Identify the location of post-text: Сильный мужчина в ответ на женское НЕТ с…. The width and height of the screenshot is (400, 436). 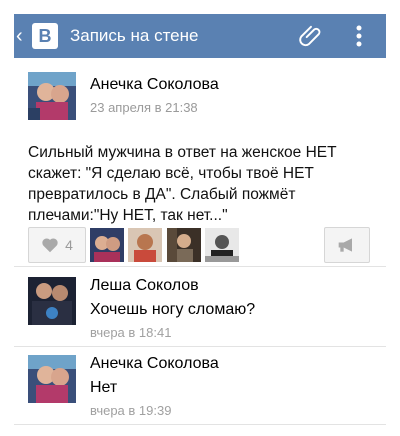
(182, 184).